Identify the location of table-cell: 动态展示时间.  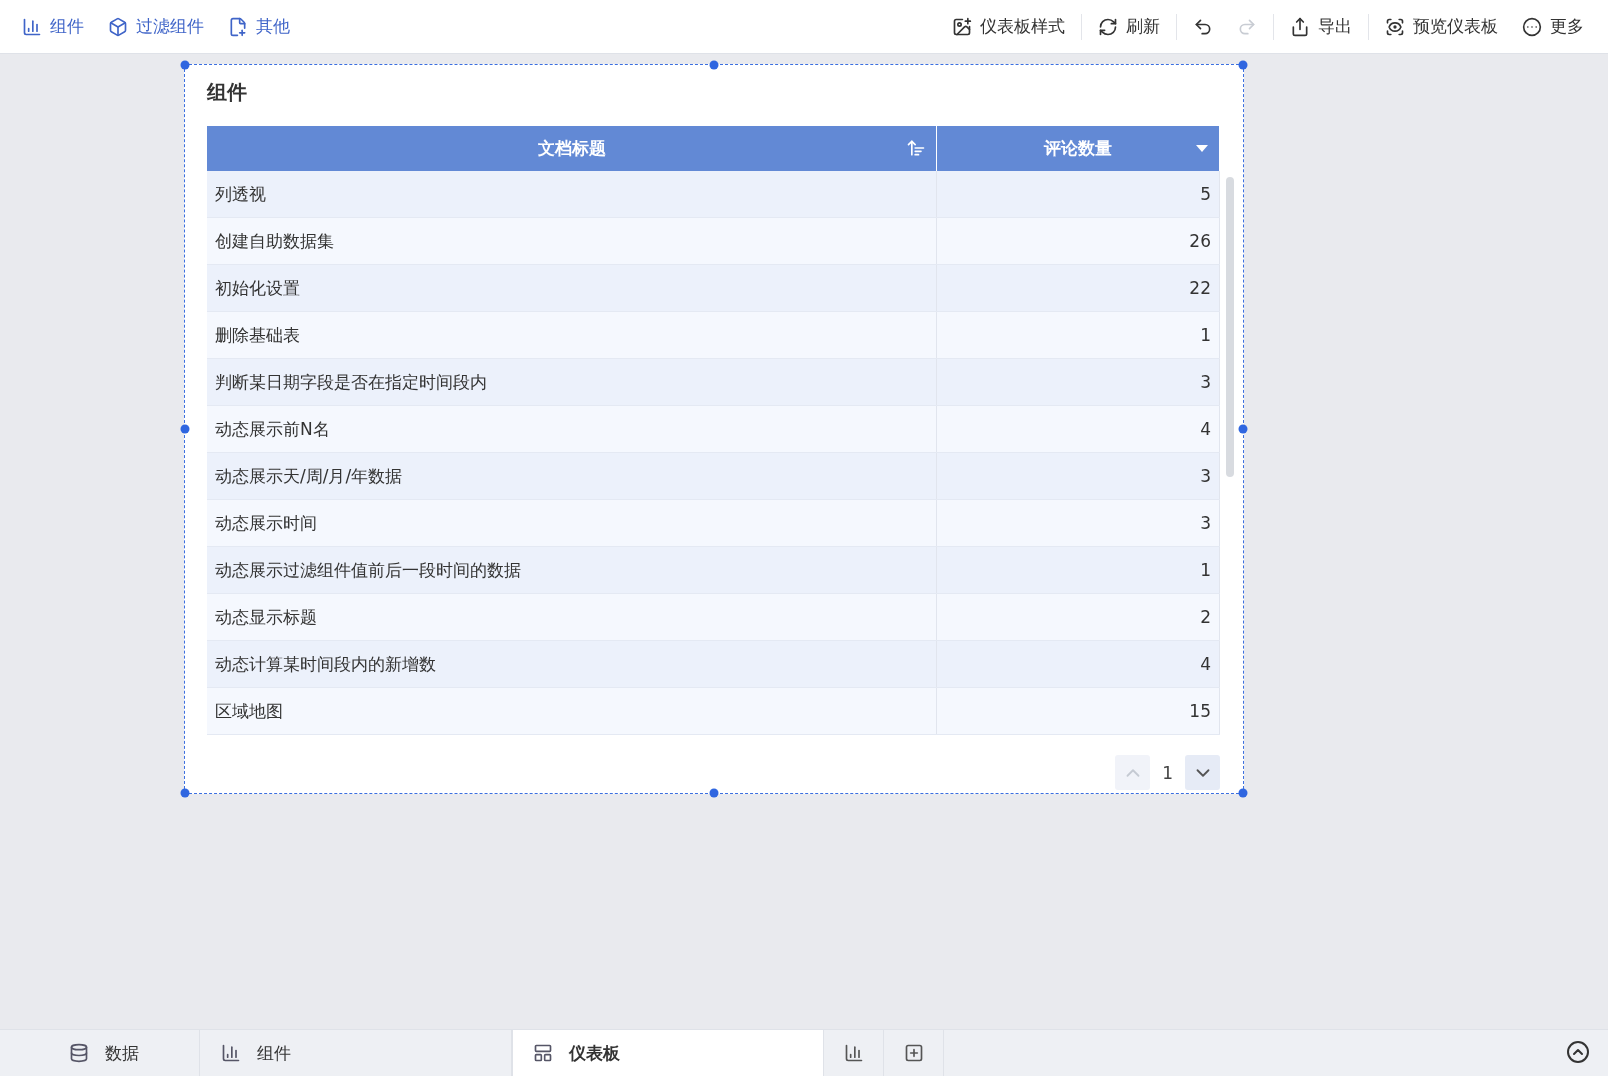
(572, 523).